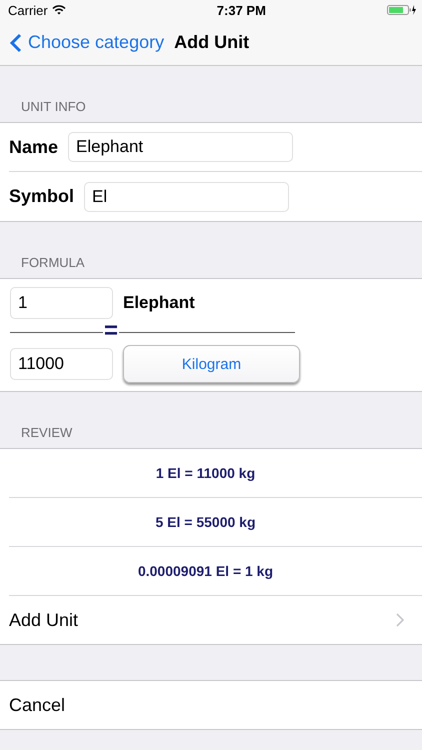 The height and width of the screenshot is (750, 422). What do you see at coordinates (181, 147) in the screenshot?
I see `text-field: Elephant` at bounding box center [181, 147].